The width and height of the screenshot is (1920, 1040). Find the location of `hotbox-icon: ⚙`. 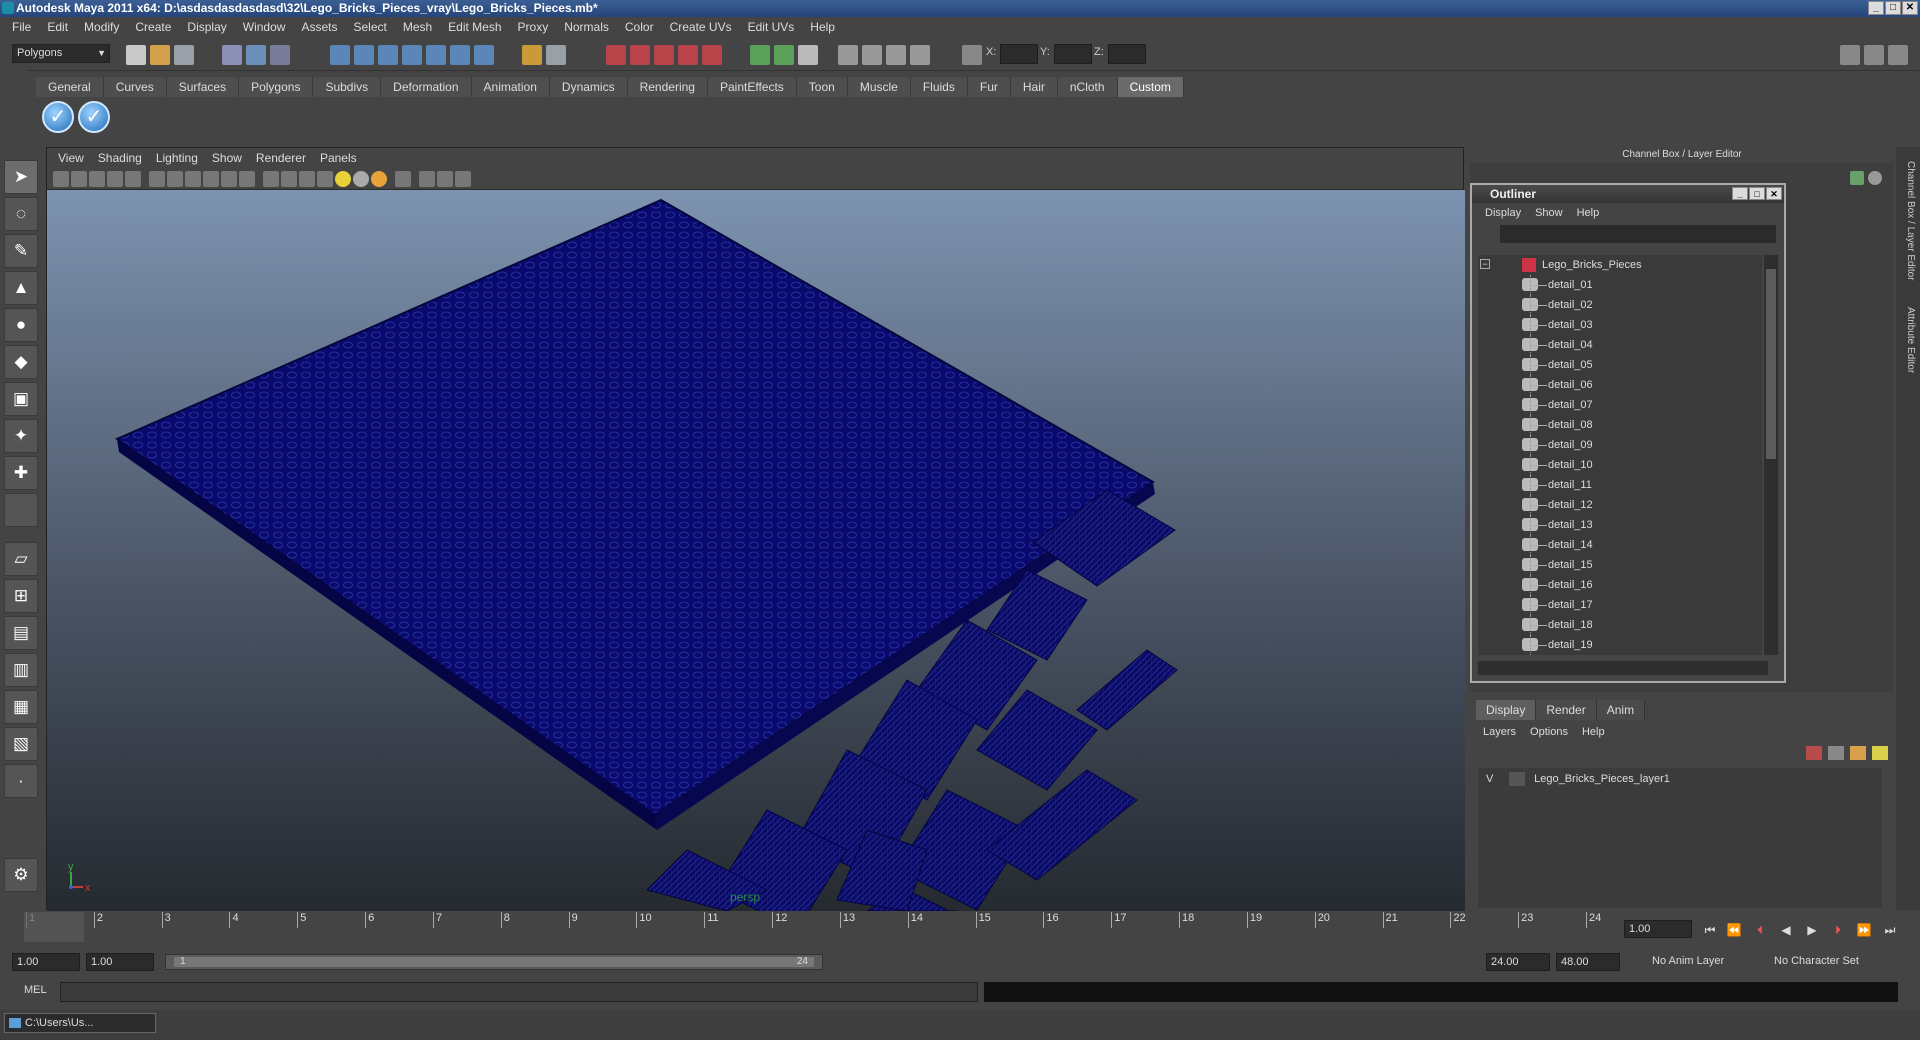

hotbox-icon: ⚙ is located at coordinates (21, 875).